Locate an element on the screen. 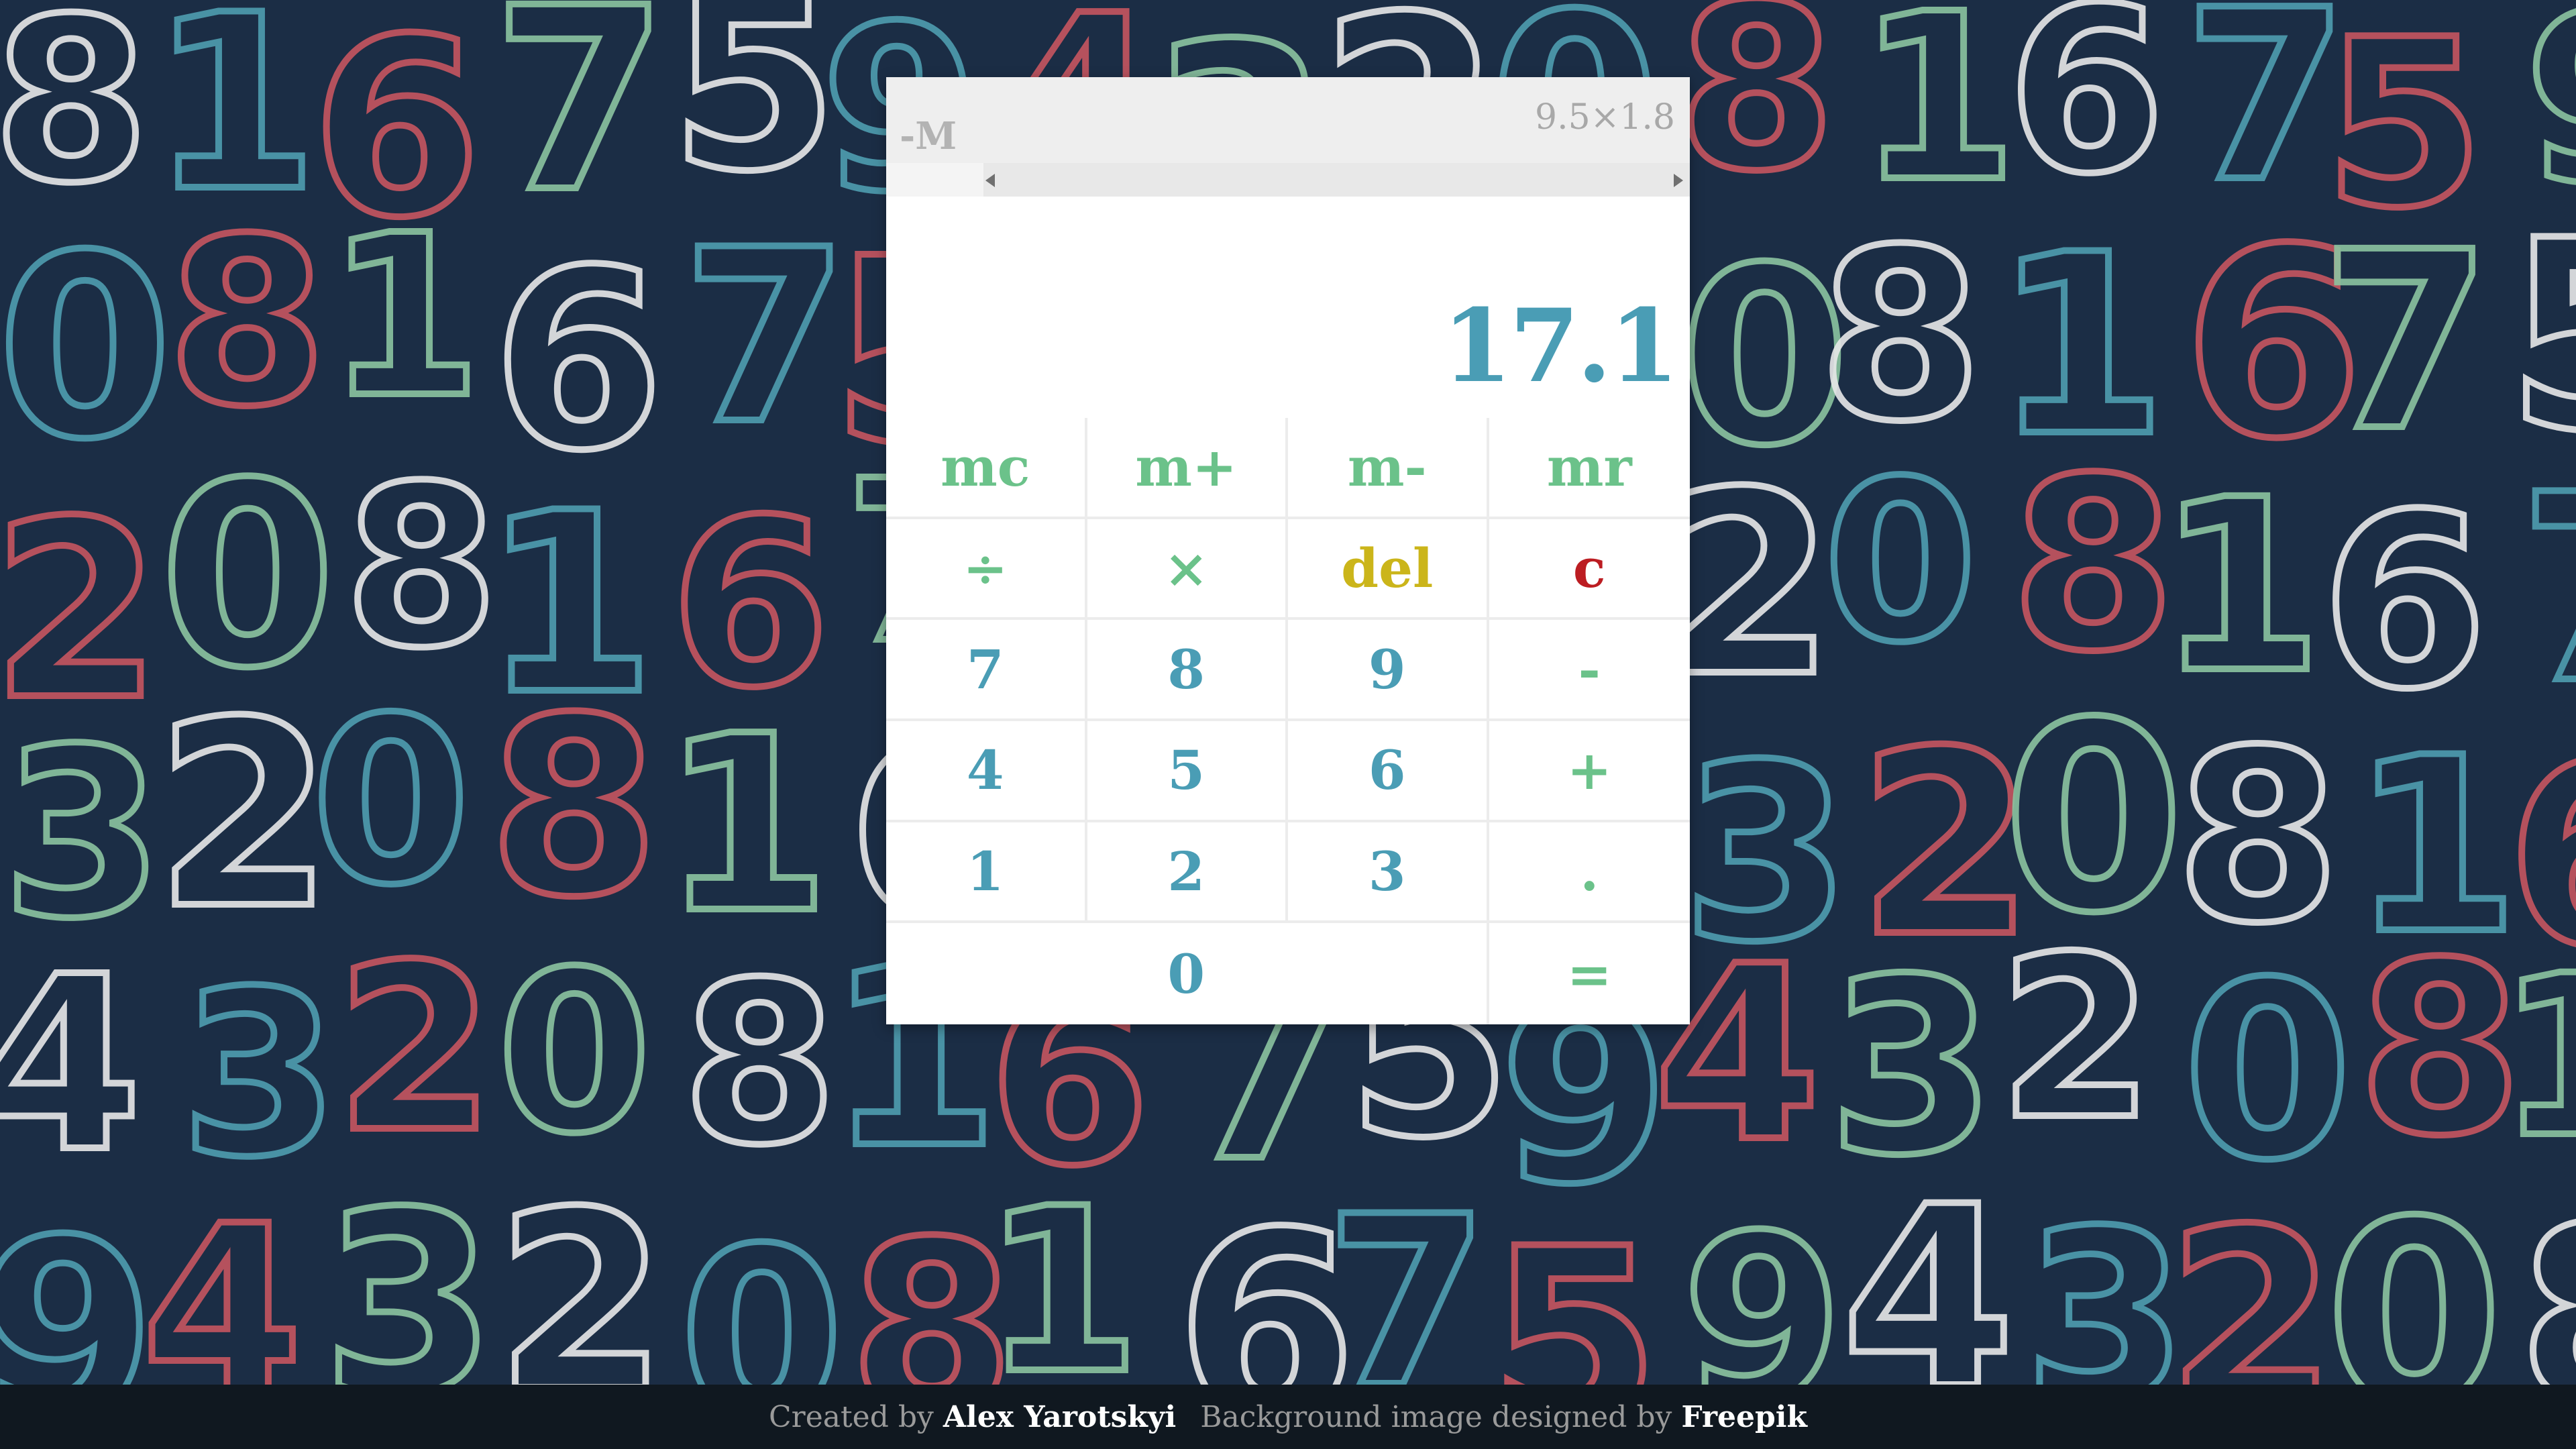  divide-button: ÷ is located at coordinates (986, 570).